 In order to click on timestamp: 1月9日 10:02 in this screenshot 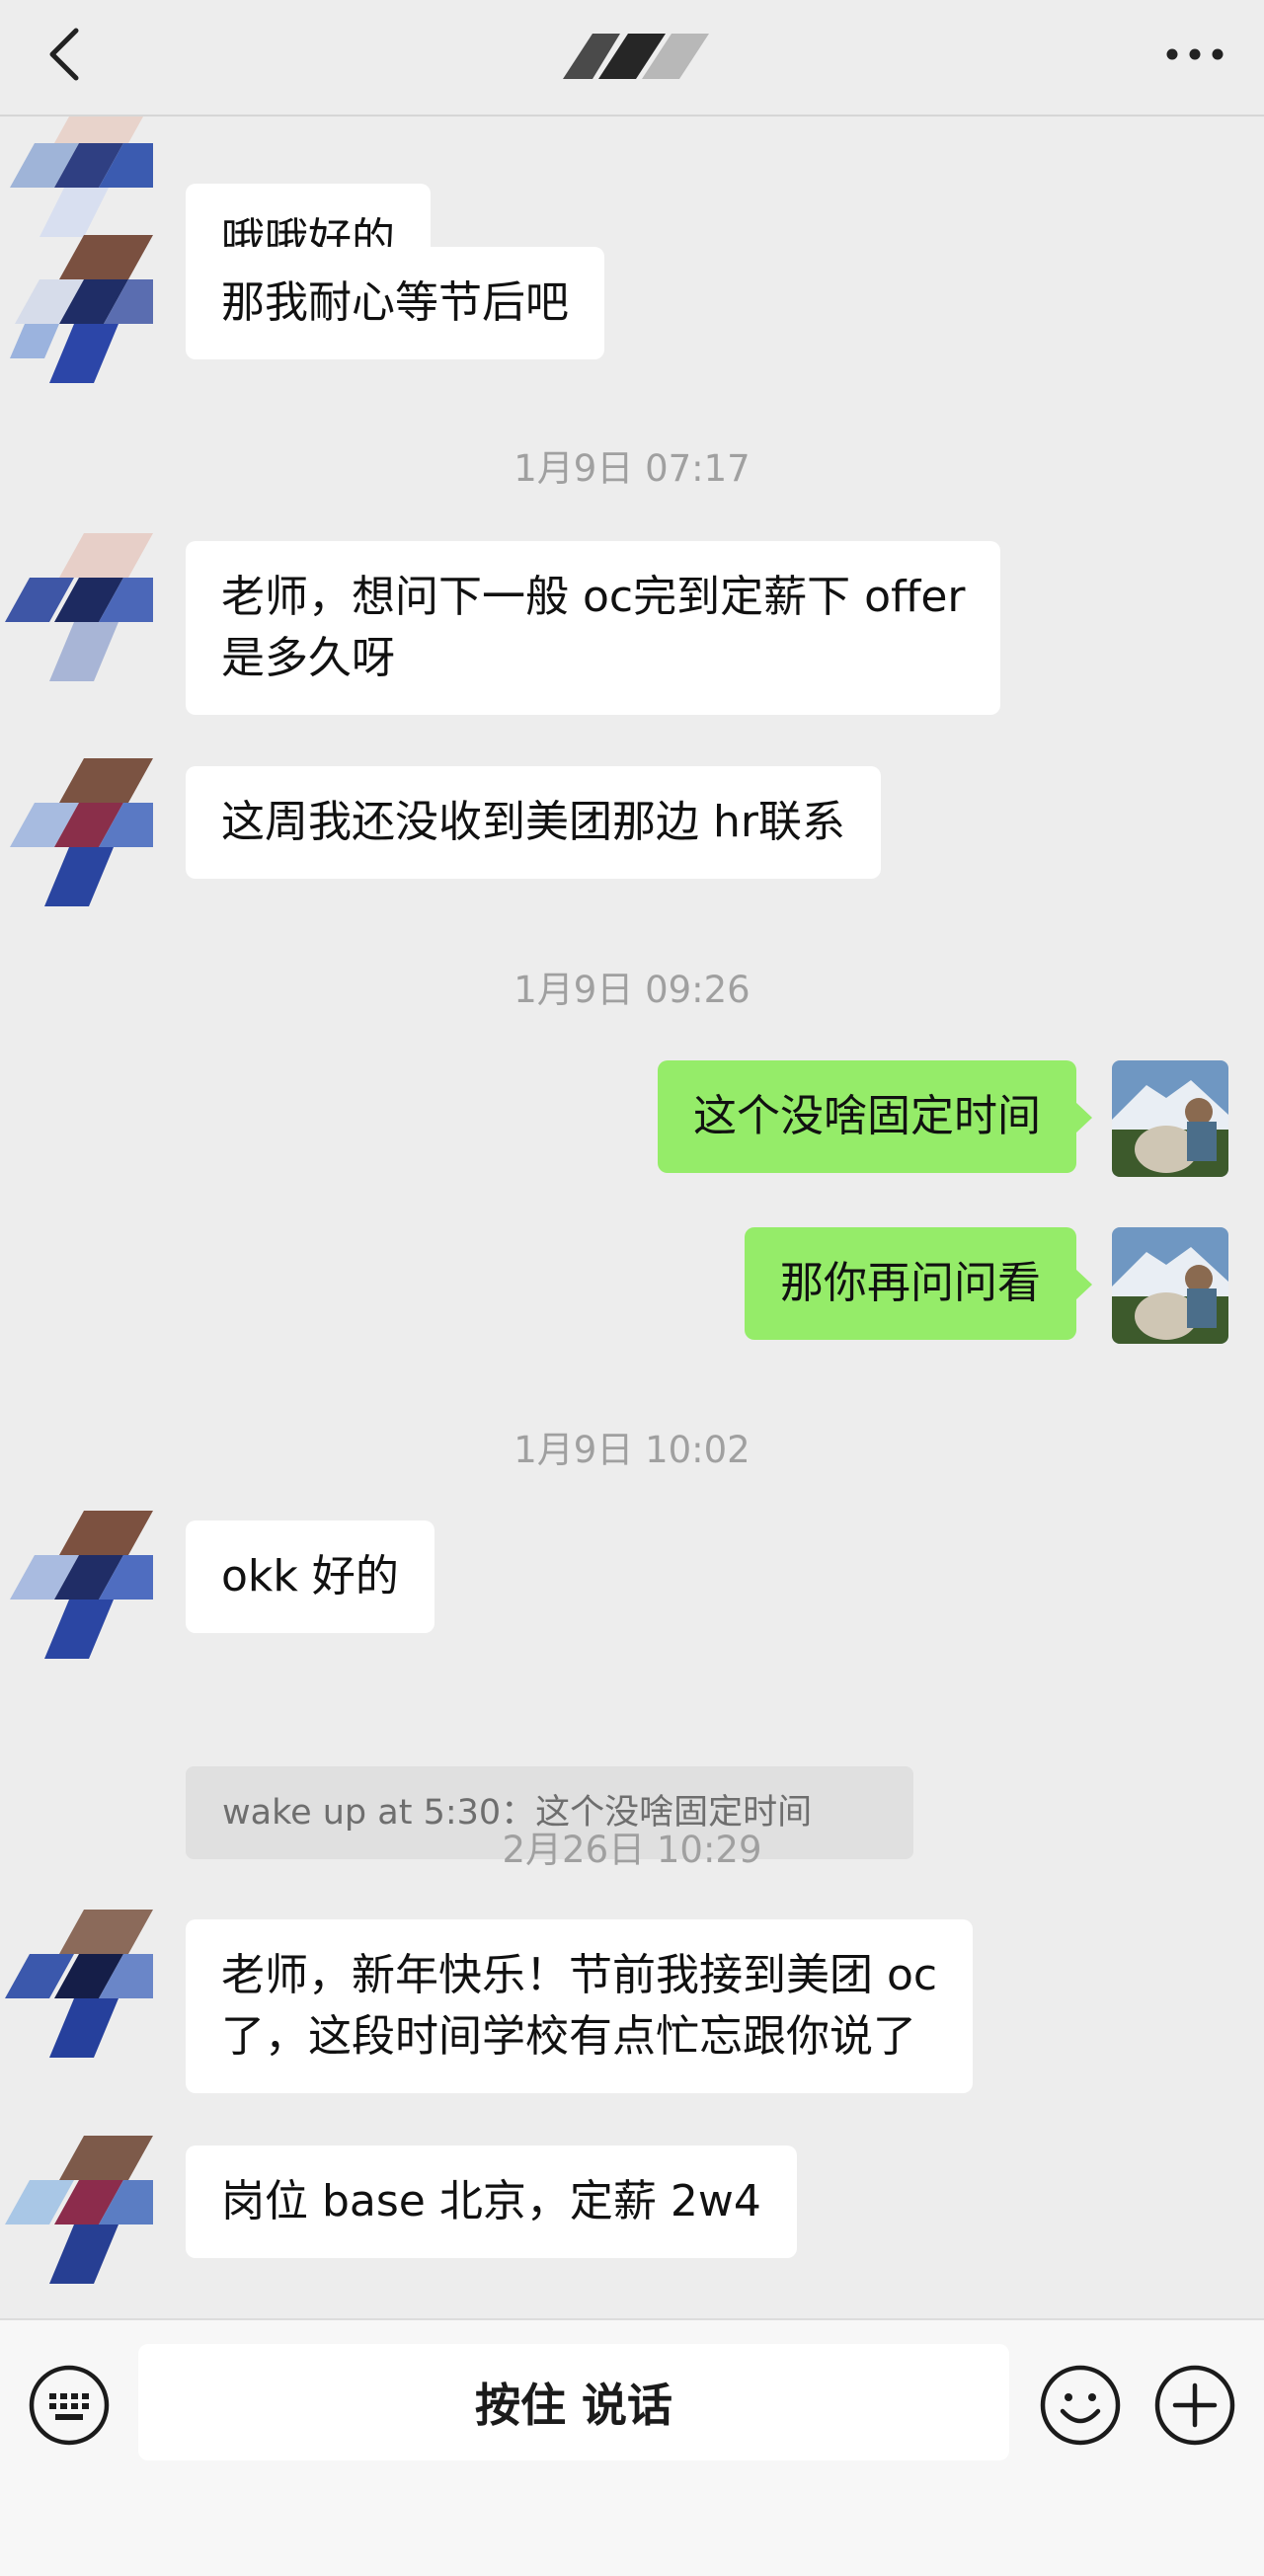, I will do `click(632, 1450)`.